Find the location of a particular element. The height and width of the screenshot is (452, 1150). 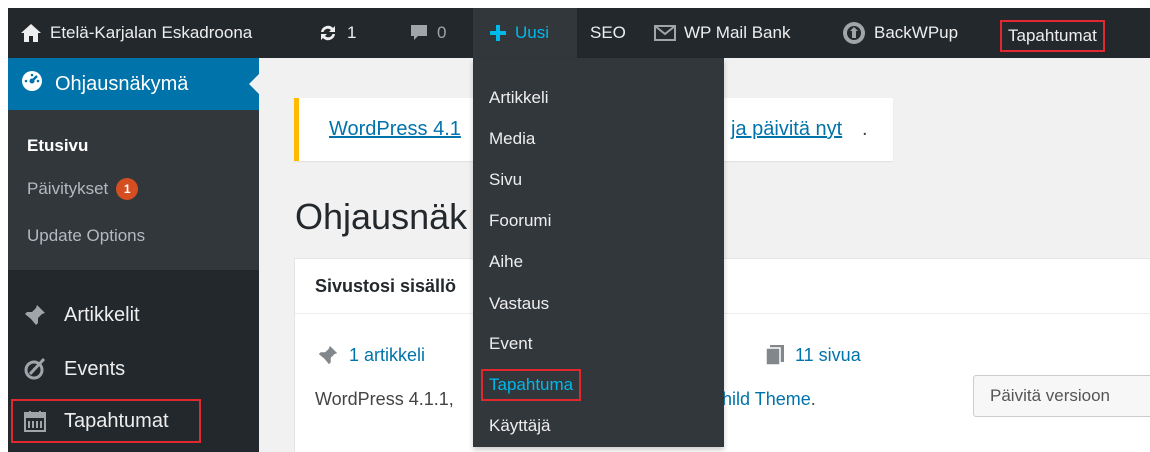

sidebar-item-dashboard: Ohjausnäkymä is located at coordinates (133, 84).